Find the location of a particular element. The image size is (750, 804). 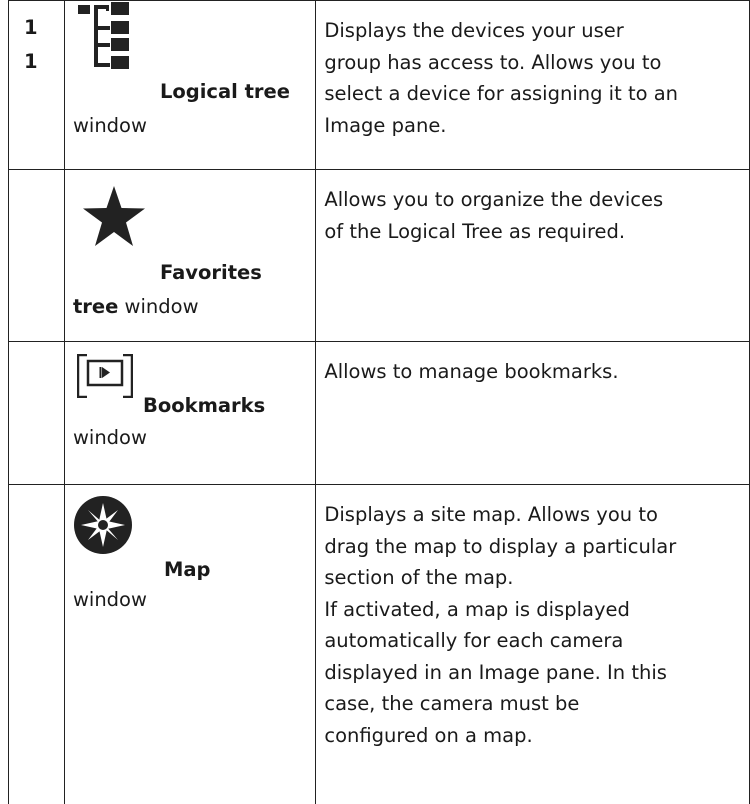

icon-cell: Bookmarks window is located at coordinates (189, 413).